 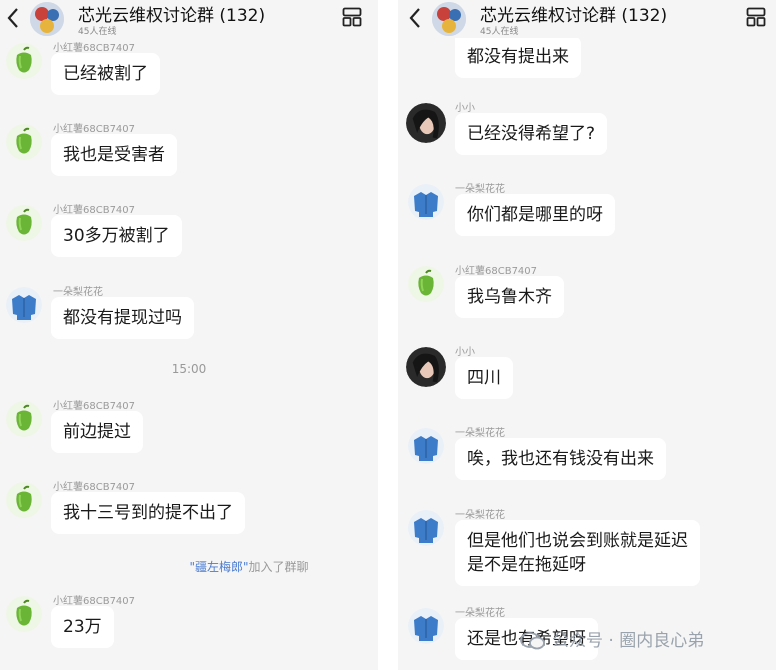 I want to click on message-line: 是不是在拖延呀, so click(x=526, y=565).